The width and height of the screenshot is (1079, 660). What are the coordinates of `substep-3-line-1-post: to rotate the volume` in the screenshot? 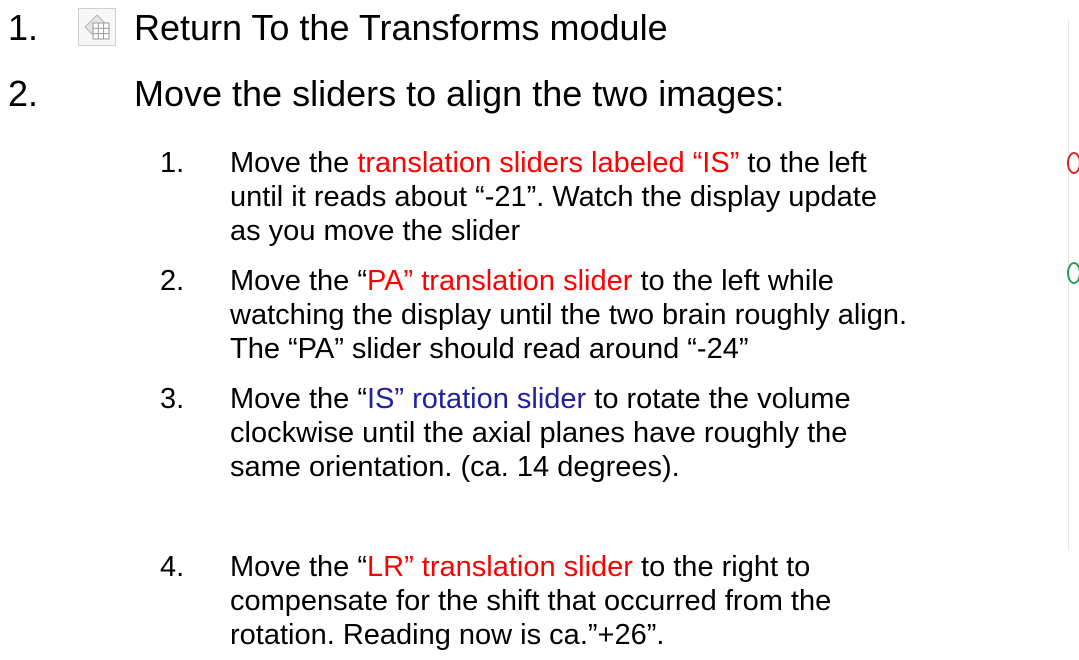 It's located at (718, 399).